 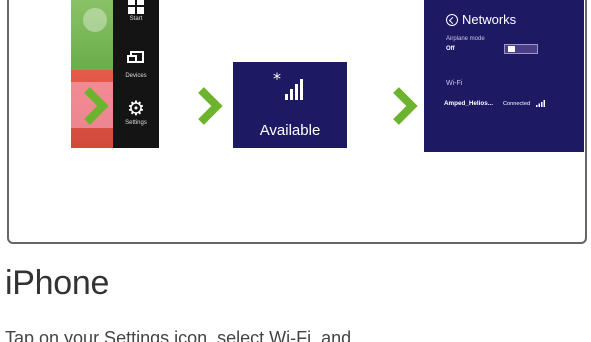 I want to click on available-tile: * Available, so click(x=290, y=105).